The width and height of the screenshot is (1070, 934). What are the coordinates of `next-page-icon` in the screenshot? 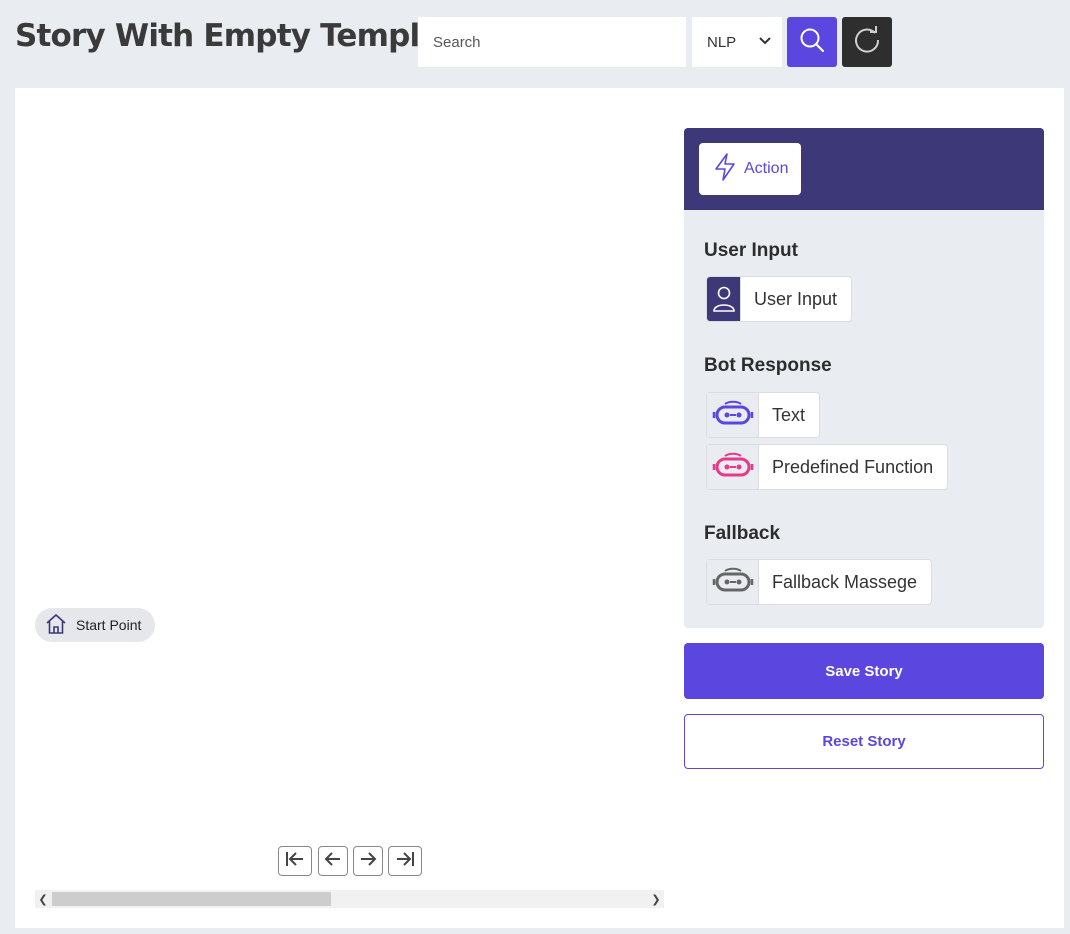 It's located at (368, 861).